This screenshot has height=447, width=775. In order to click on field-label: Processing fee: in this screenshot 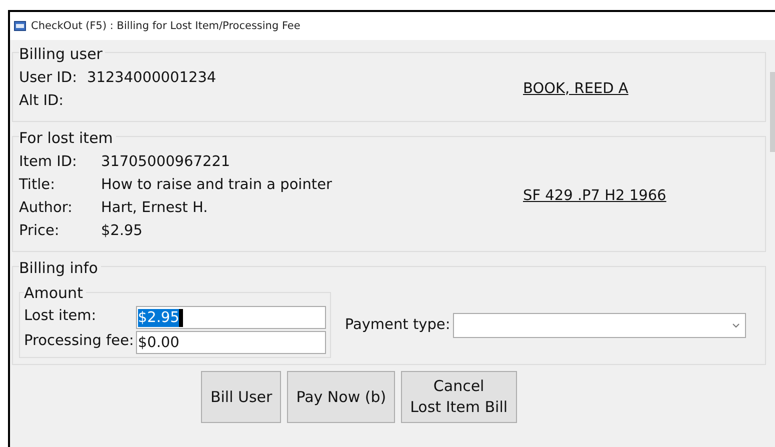, I will do `click(79, 341)`.